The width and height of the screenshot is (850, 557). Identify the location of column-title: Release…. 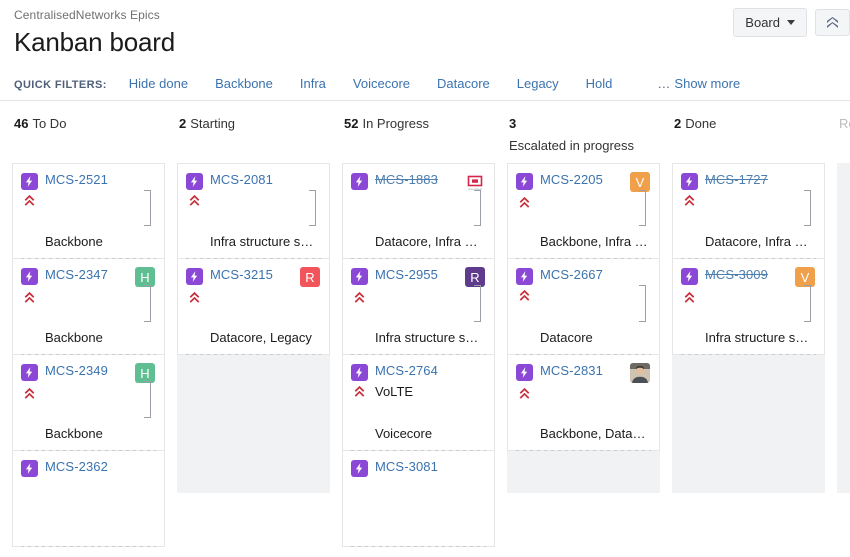
(844, 123).